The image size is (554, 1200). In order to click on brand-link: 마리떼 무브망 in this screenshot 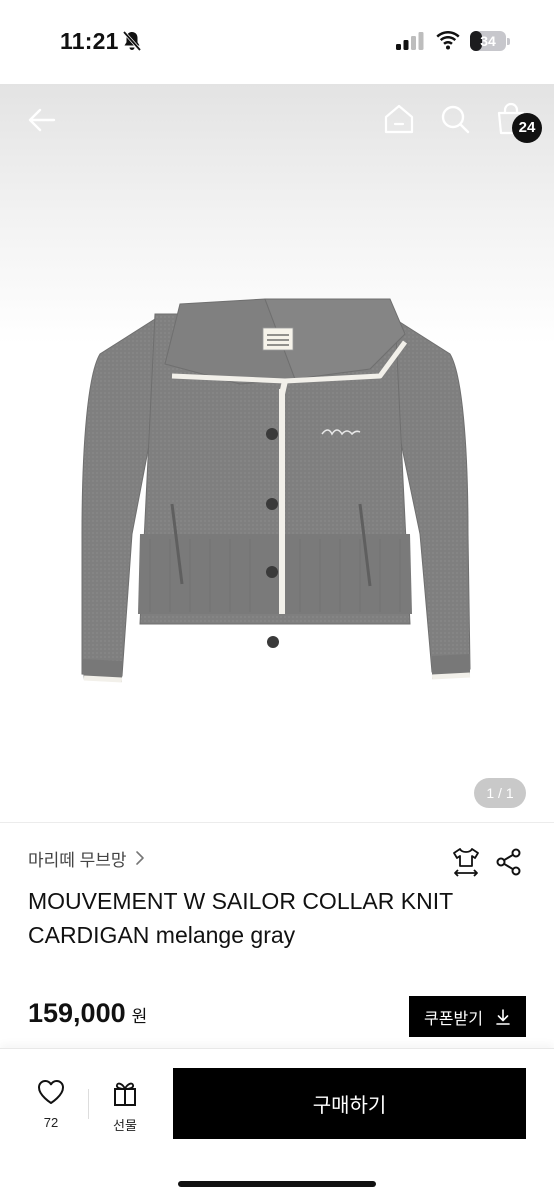, I will do `click(87, 858)`.